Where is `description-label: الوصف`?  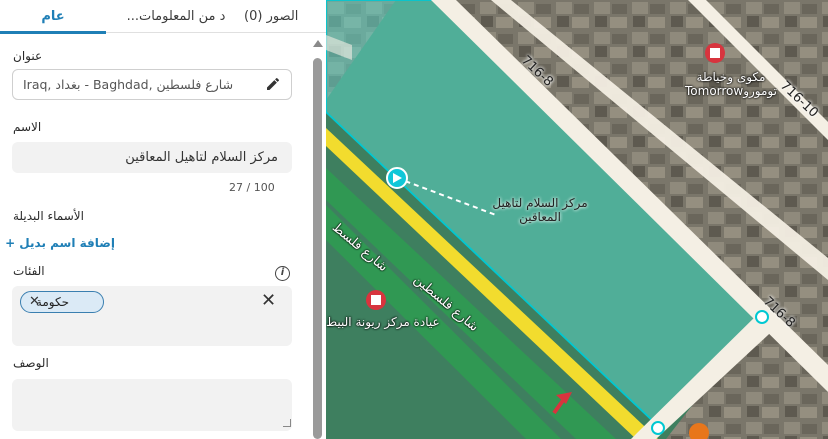 description-label: الوصف is located at coordinates (31, 363).